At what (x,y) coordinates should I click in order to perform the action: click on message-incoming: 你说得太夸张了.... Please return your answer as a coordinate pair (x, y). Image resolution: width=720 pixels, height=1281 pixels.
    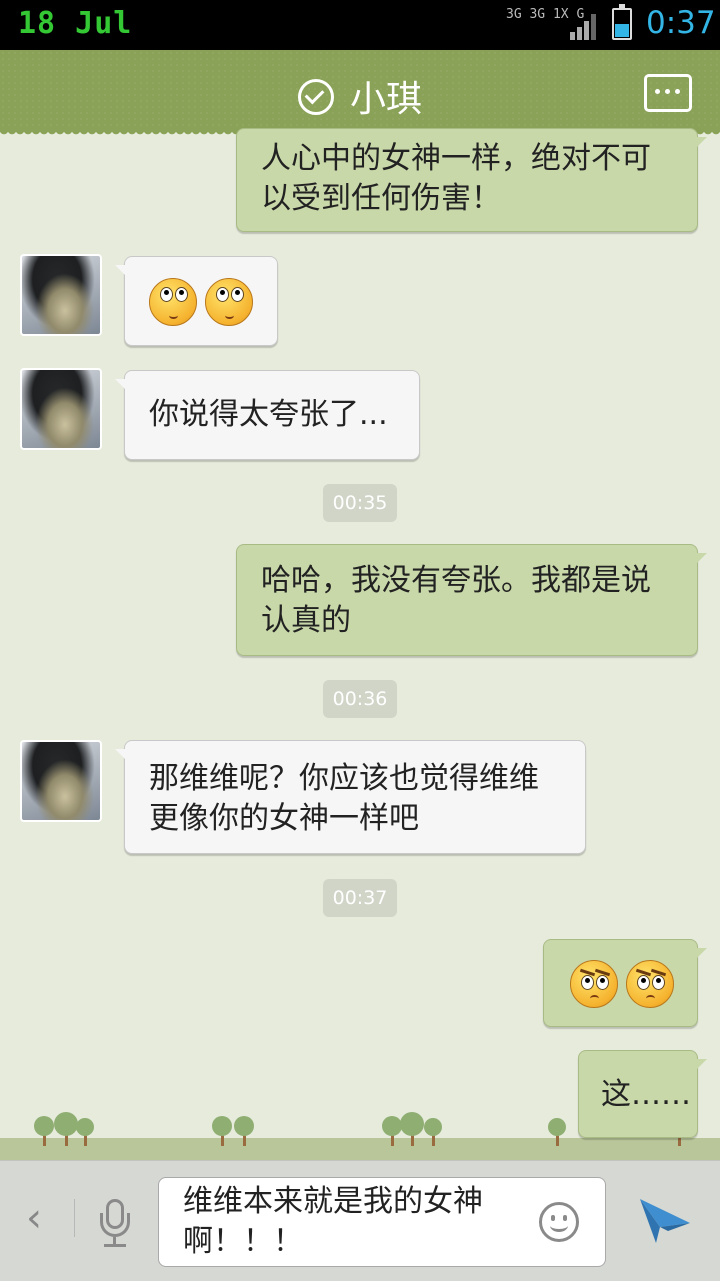
    Looking at the image, I should click on (267, 415).